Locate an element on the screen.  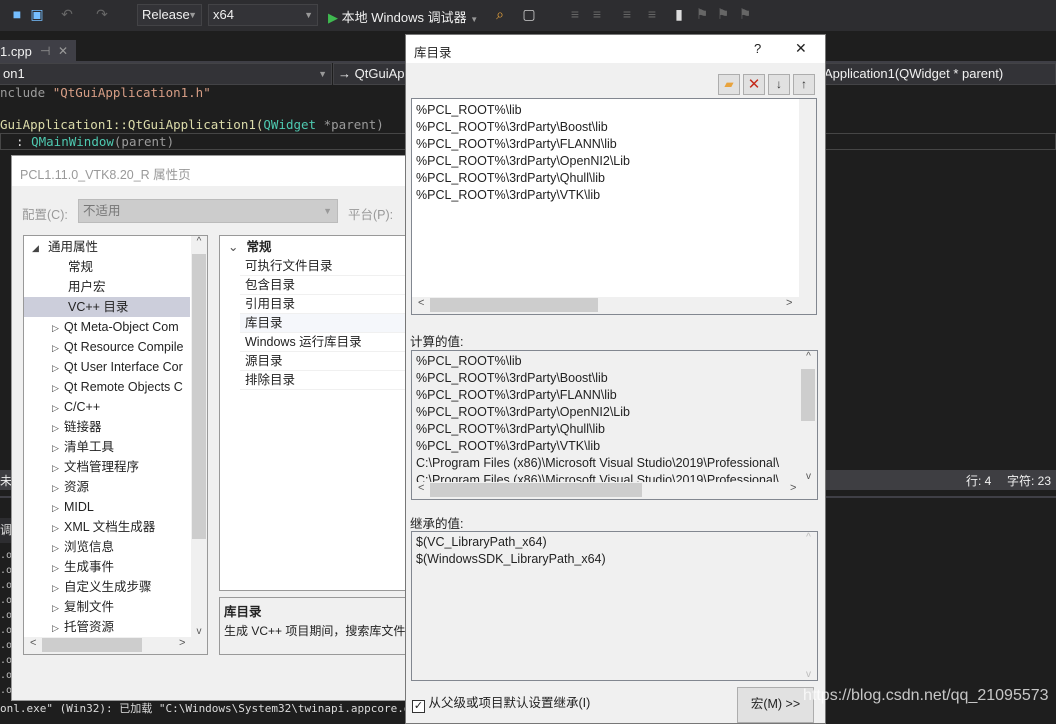
find-icon: ⌕ is located at coordinates (500, 14).